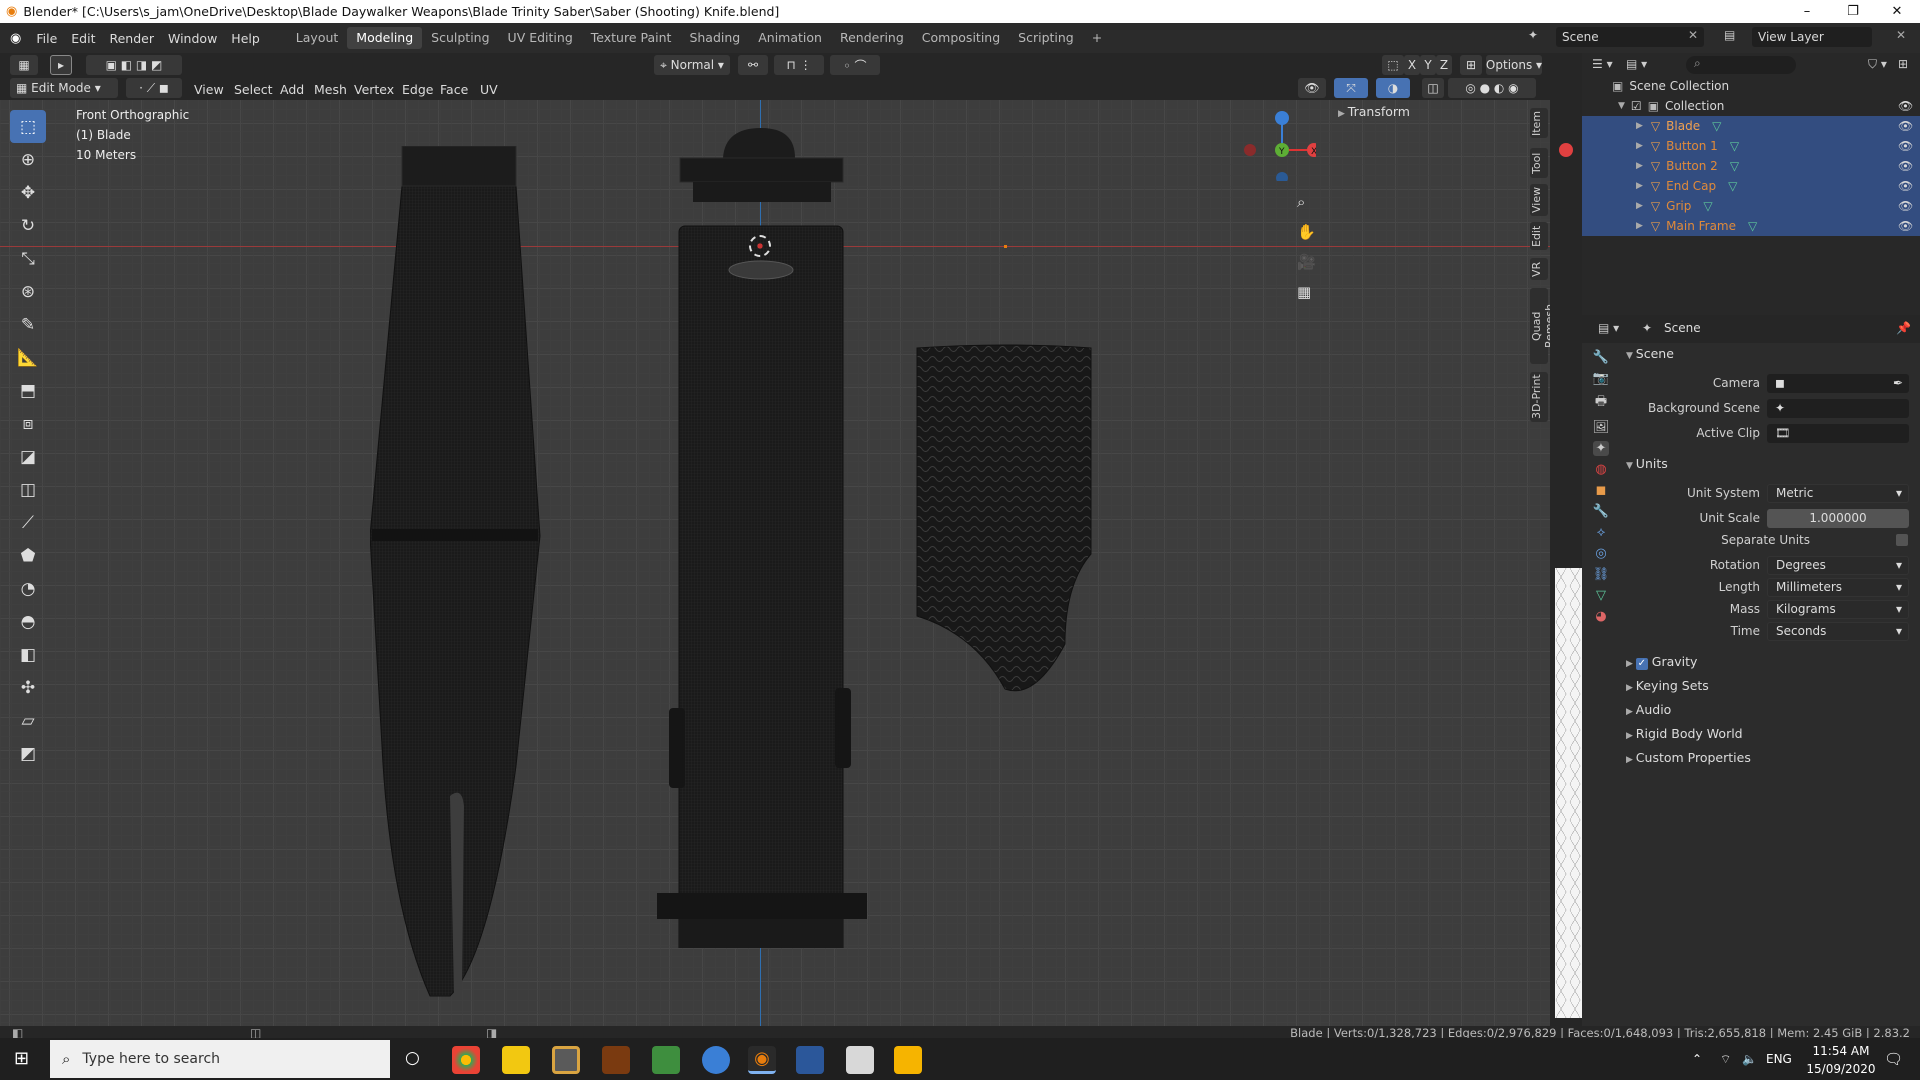  What do you see at coordinates (1648, 709) in the screenshot?
I see `audio-section: ▶ Audio` at bounding box center [1648, 709].